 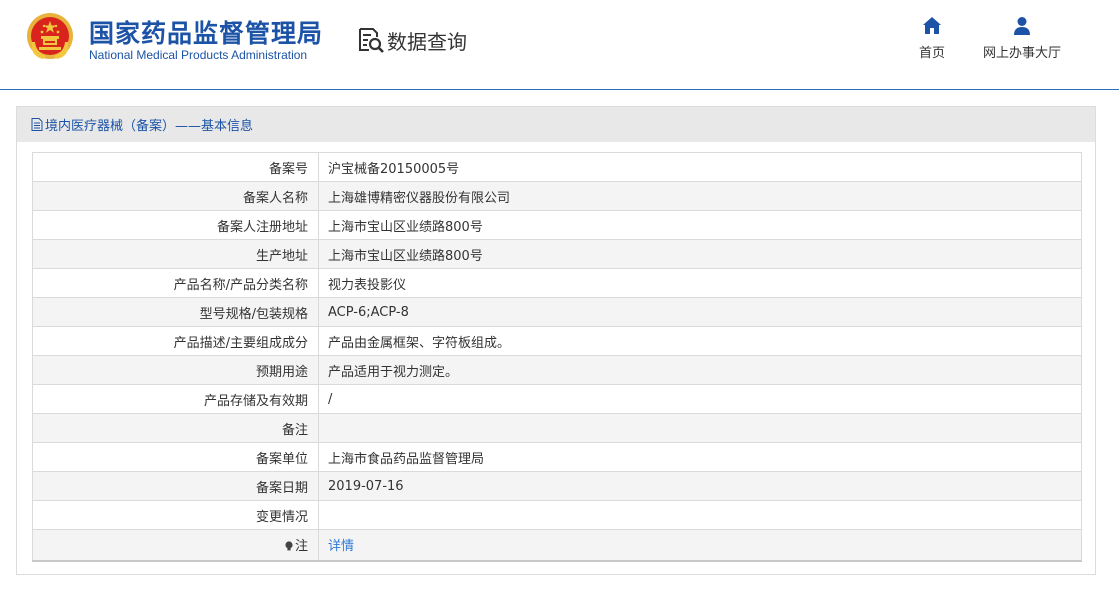 I want to click on nav-home: 首页, so click(x=932, y=38).